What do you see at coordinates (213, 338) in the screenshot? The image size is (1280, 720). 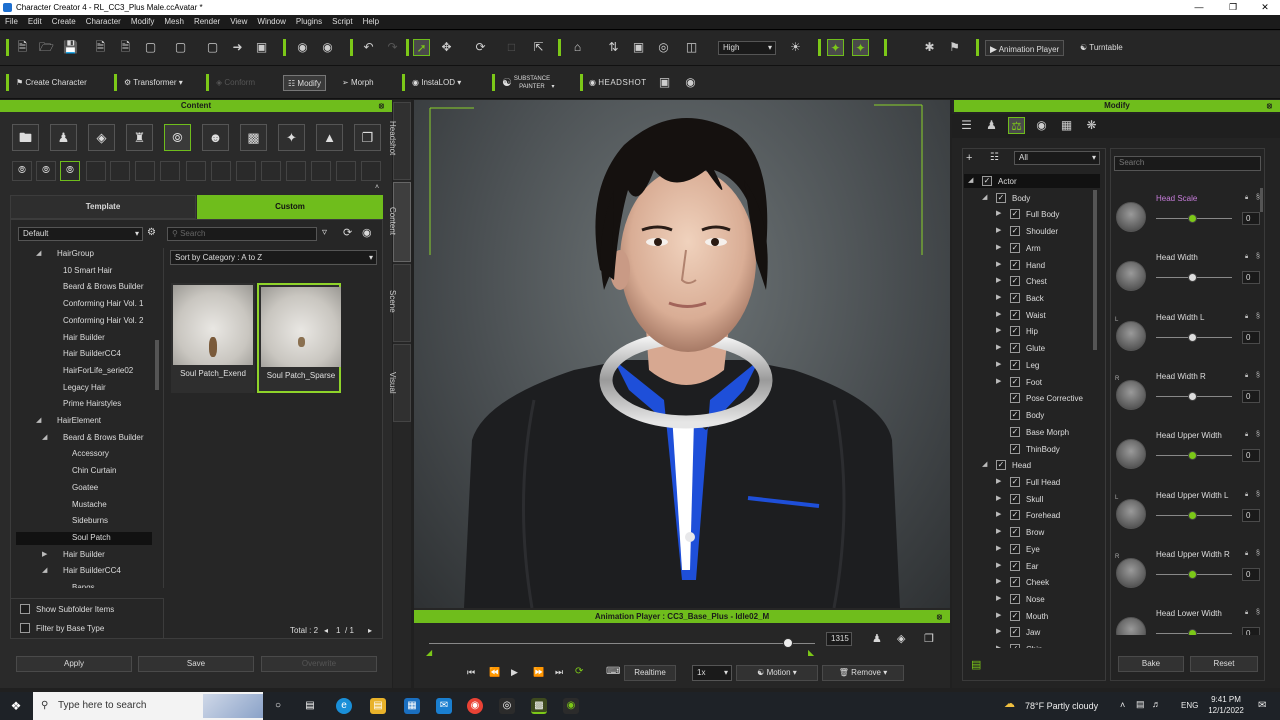 I see `content-item: Soul Patch_Exend` at bounding box center [213, 338].